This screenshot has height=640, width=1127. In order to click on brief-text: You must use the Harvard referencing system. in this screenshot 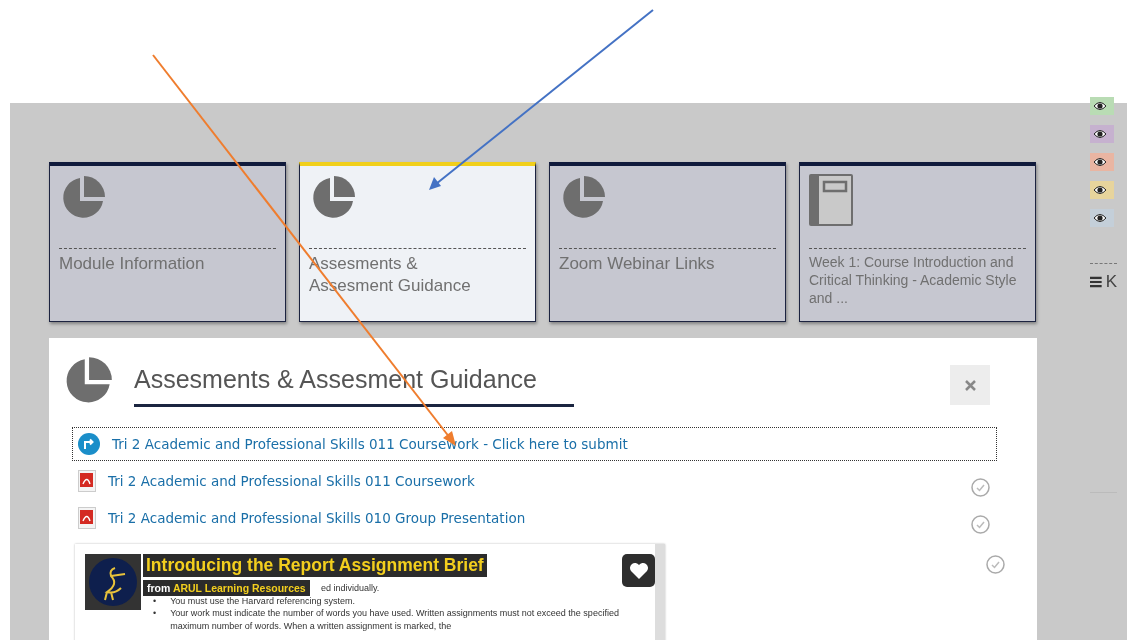, I will do `click(262, 600)`.